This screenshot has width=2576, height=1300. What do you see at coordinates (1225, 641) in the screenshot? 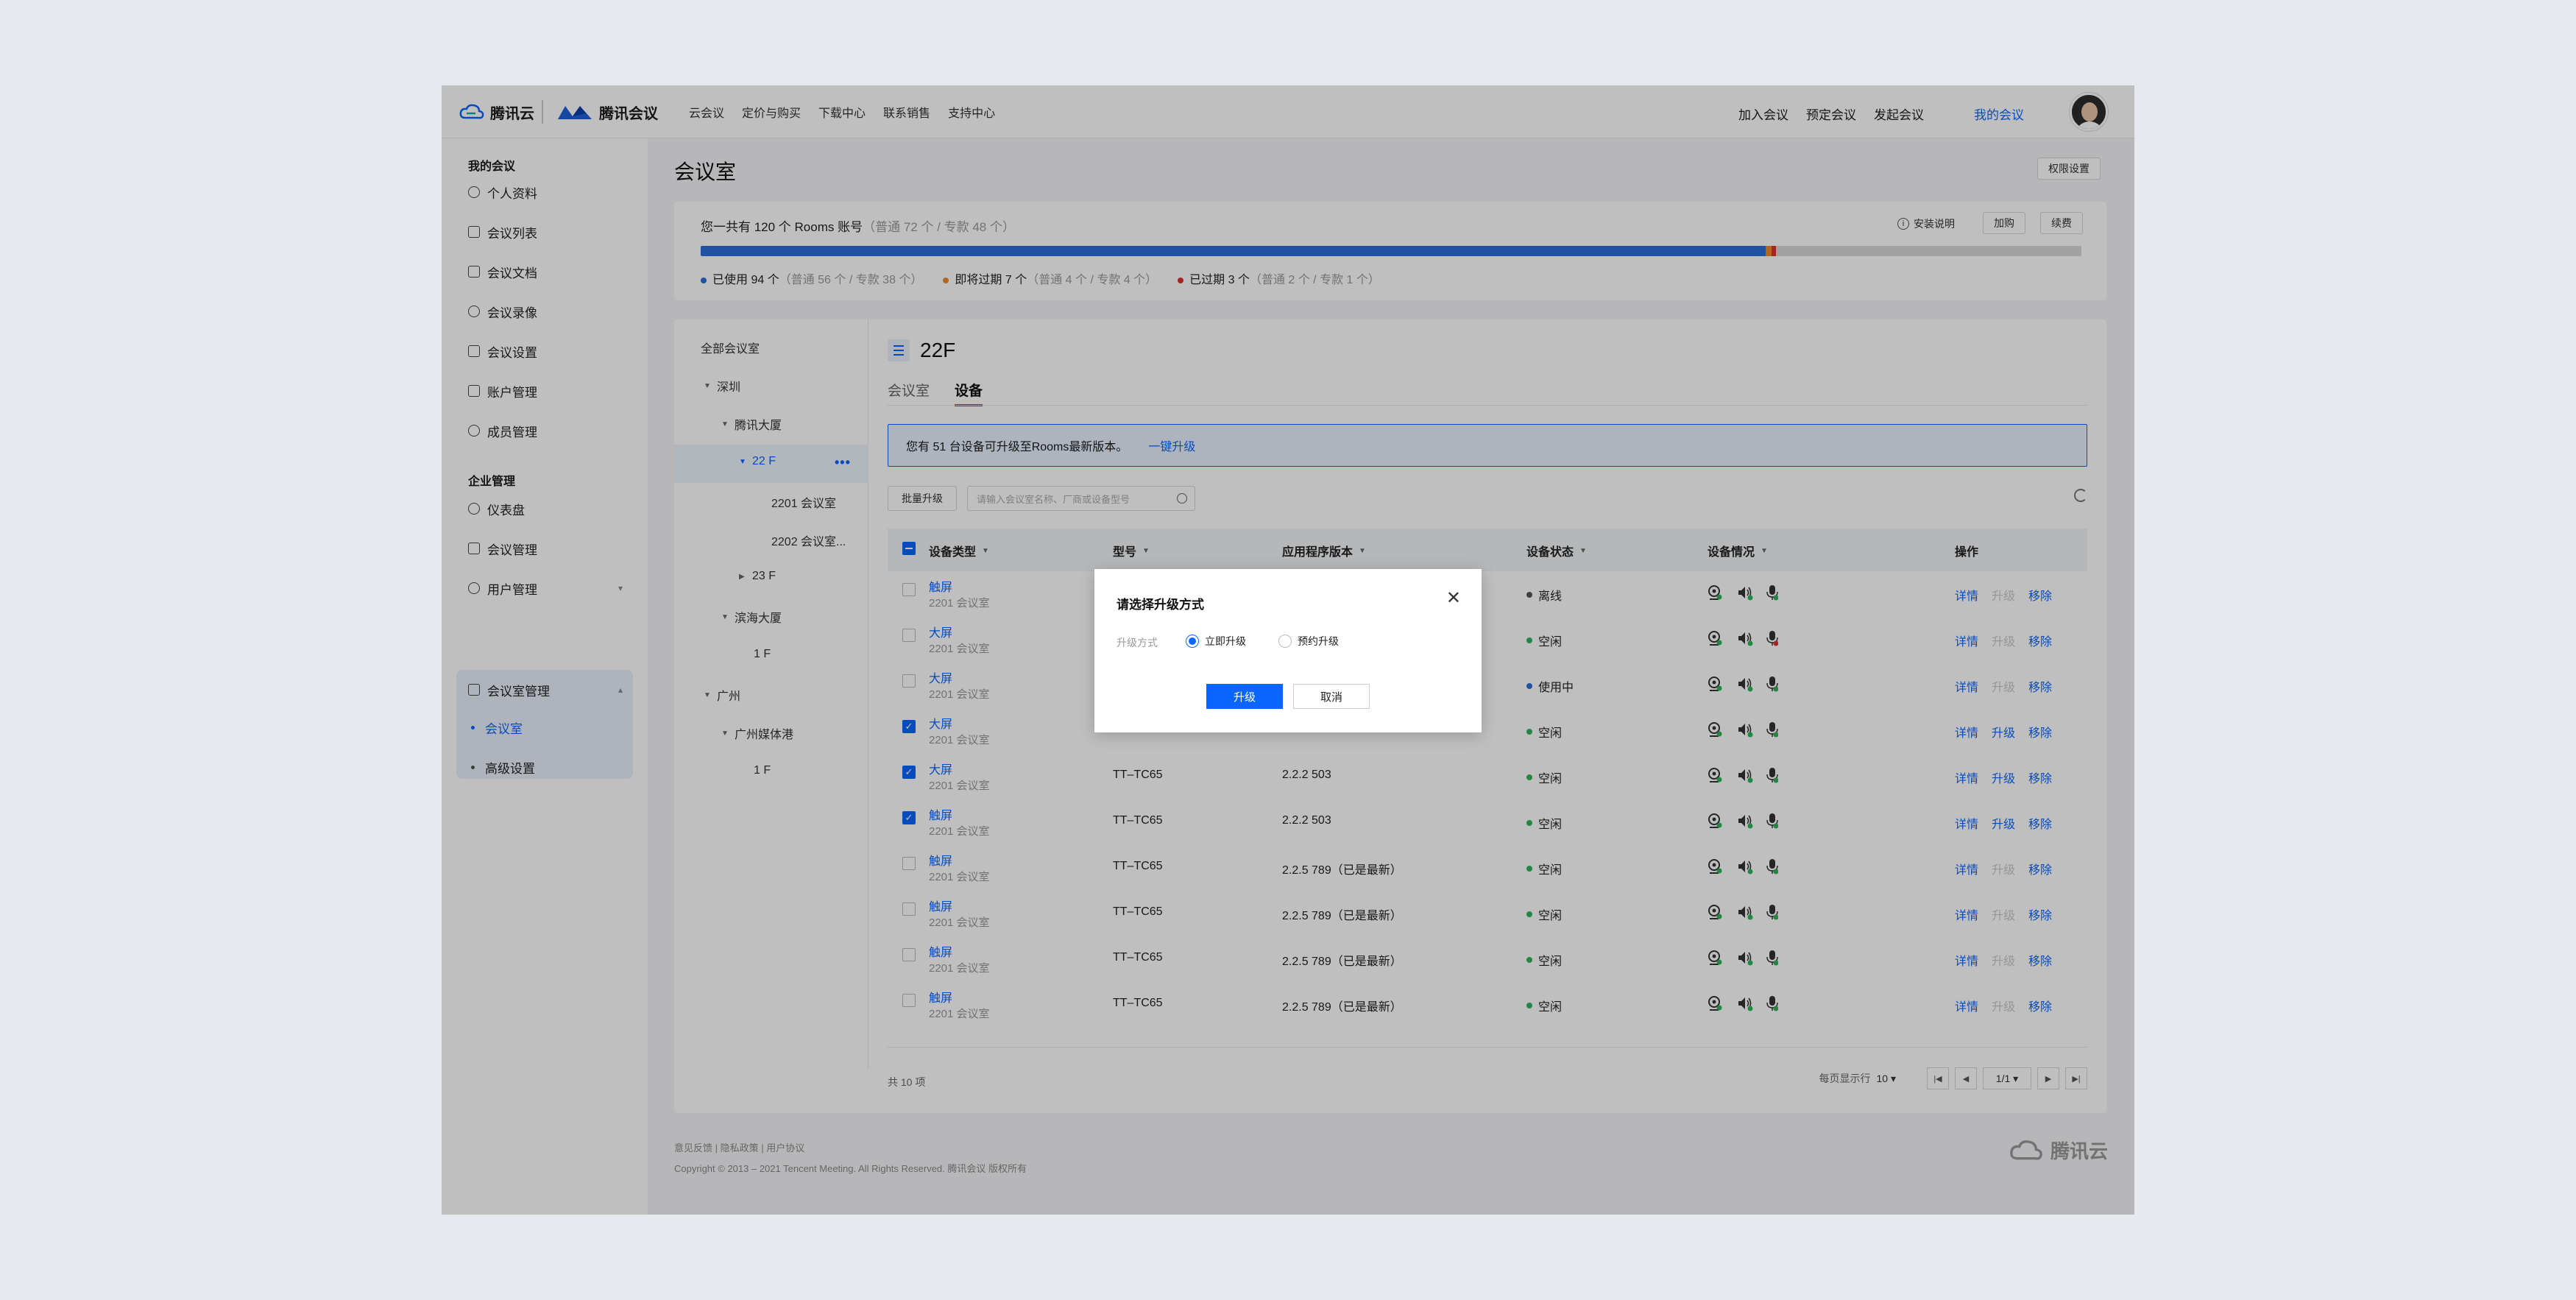
I see `option-label: 立即升级` at bounding box center [1225, 641].